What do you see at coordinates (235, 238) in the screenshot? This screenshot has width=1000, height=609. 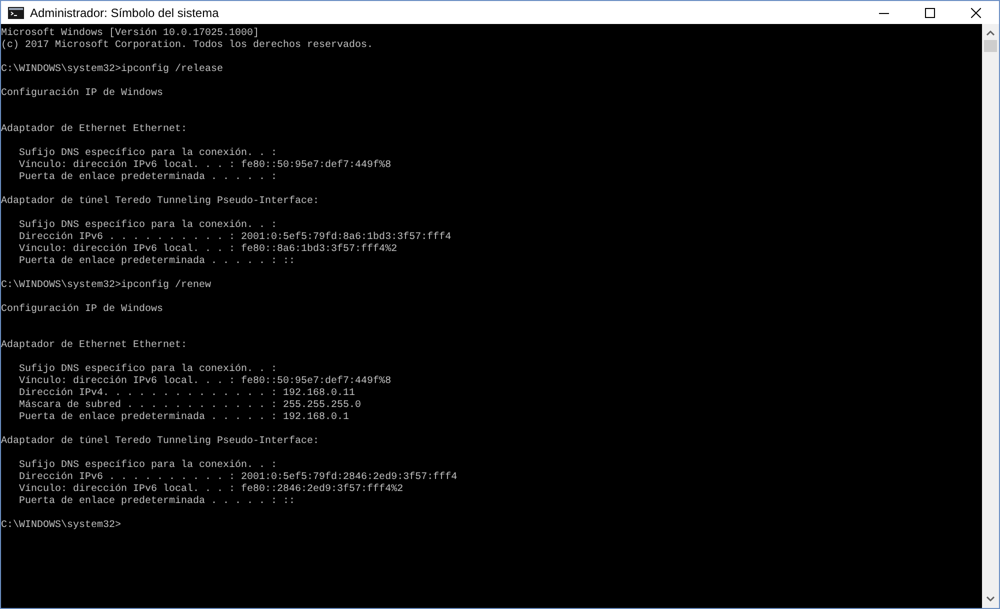 I see `console-line: Dirección IPv6 . . . . . . . . . . : 2001:0:5ef5:79fd:8a6:1bd3:3f57:fff4` at bounding box center [235, 238].